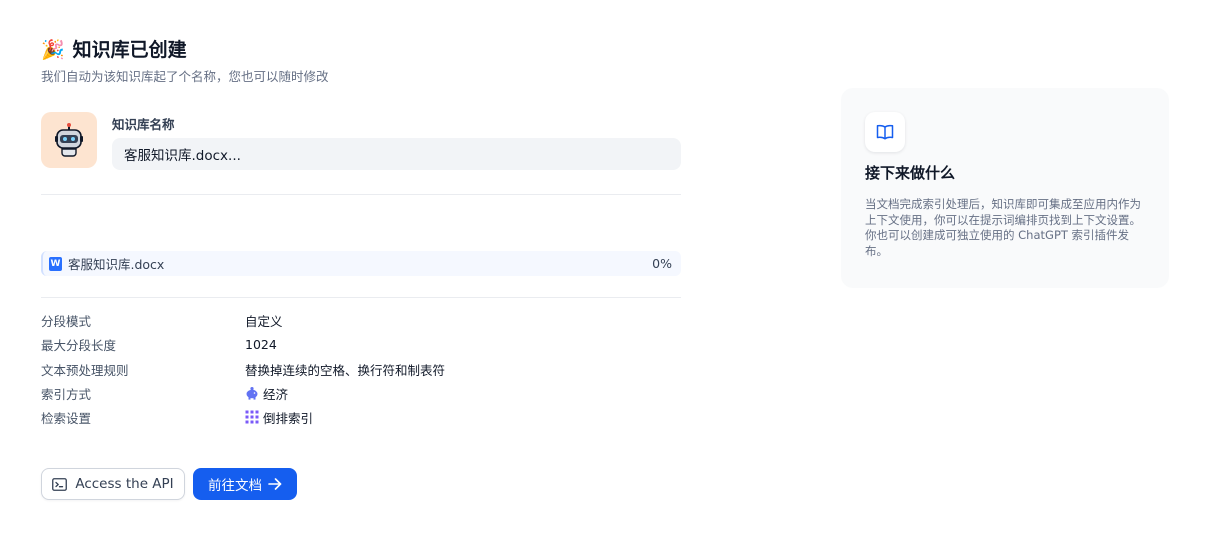 This screenshot has width=1205, height=556. Describe the element at coordinates (55, 263) in the screenshot. I see `word-file-icon: W` at that location.